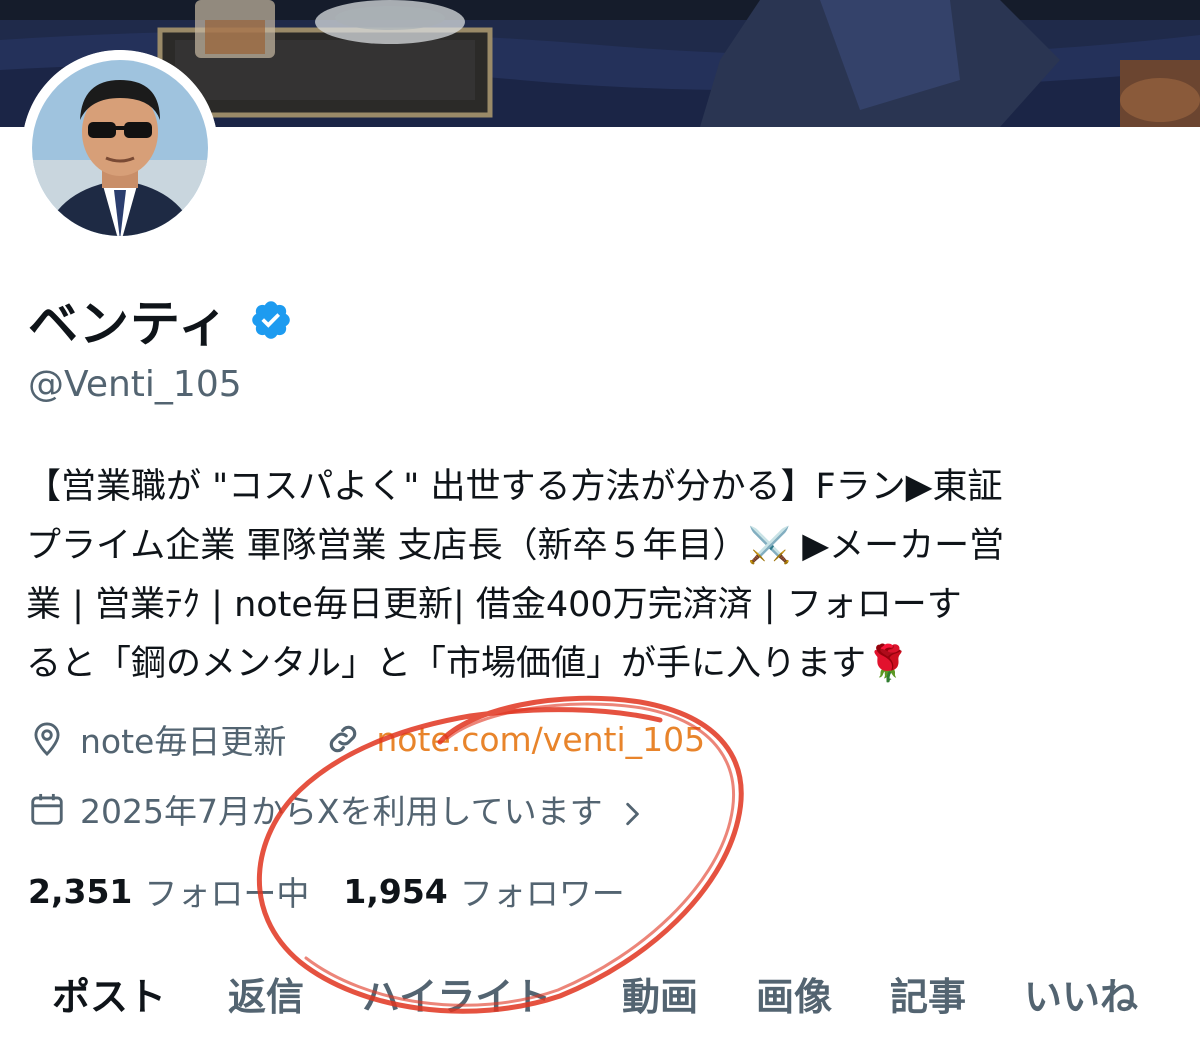 The width and height of the screenshot is (1200, 1038). What do you see at coordinates (227, 893) in the screenshot?
I see `following-label: フォロー中` at bounding box center [227, 893].